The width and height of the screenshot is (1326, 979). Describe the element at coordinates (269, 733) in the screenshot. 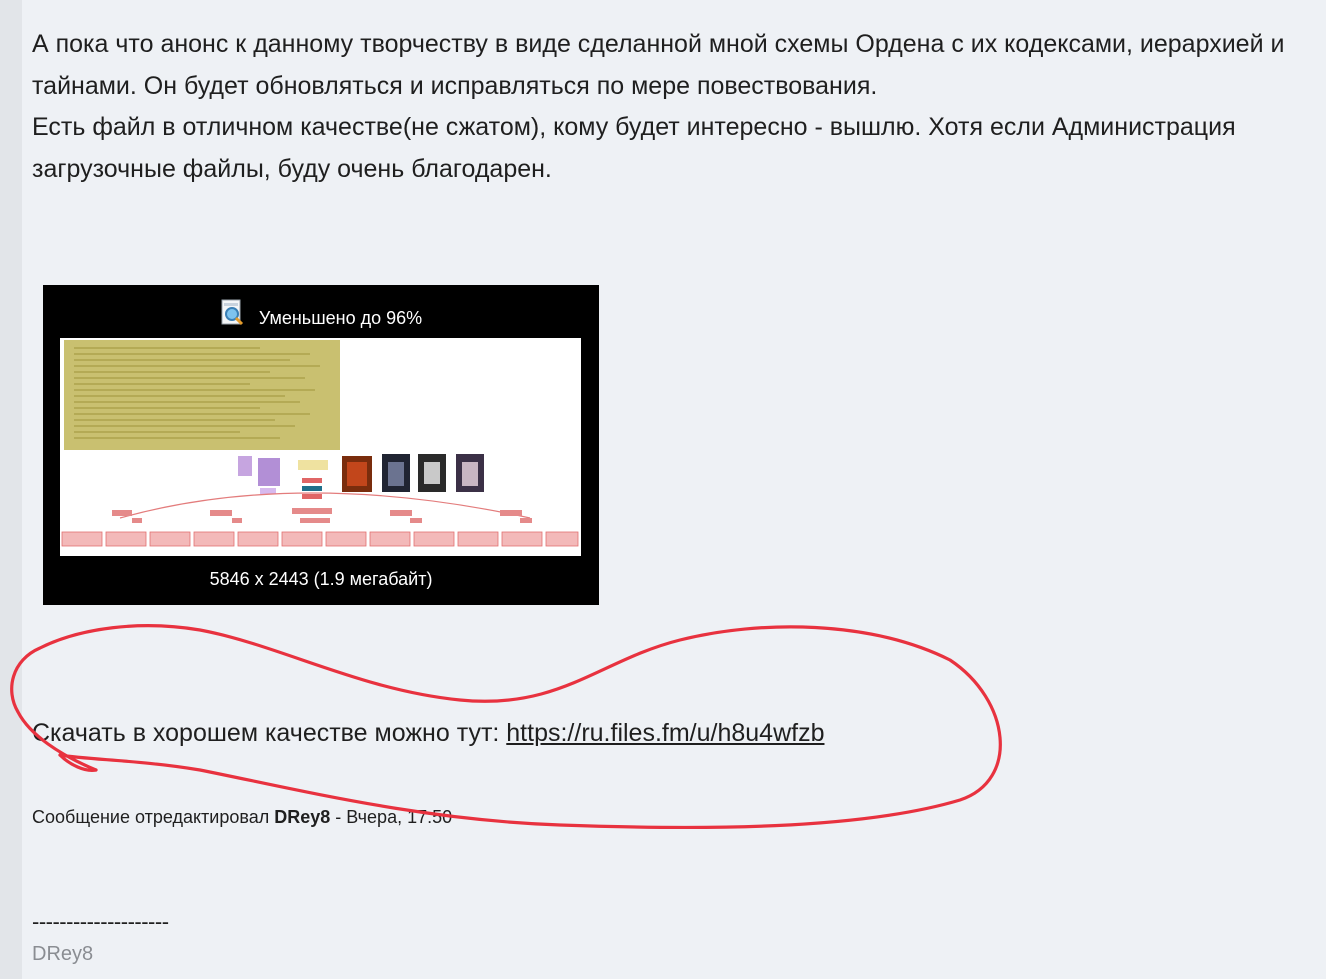

I see `download-label: Скачать в хорошем качестве можно тут:` at that location.